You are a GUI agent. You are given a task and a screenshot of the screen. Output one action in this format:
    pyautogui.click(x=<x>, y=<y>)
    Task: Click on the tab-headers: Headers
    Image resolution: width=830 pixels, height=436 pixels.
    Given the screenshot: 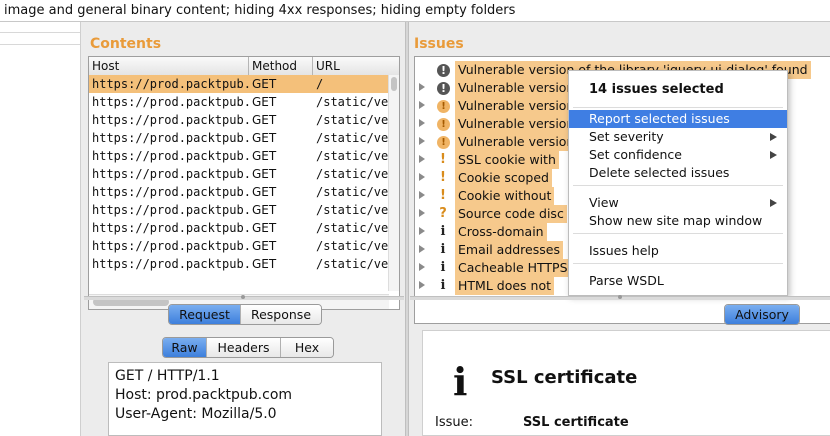 What is the action you would take?
    pyautogui.click(x=244, y=347)
    